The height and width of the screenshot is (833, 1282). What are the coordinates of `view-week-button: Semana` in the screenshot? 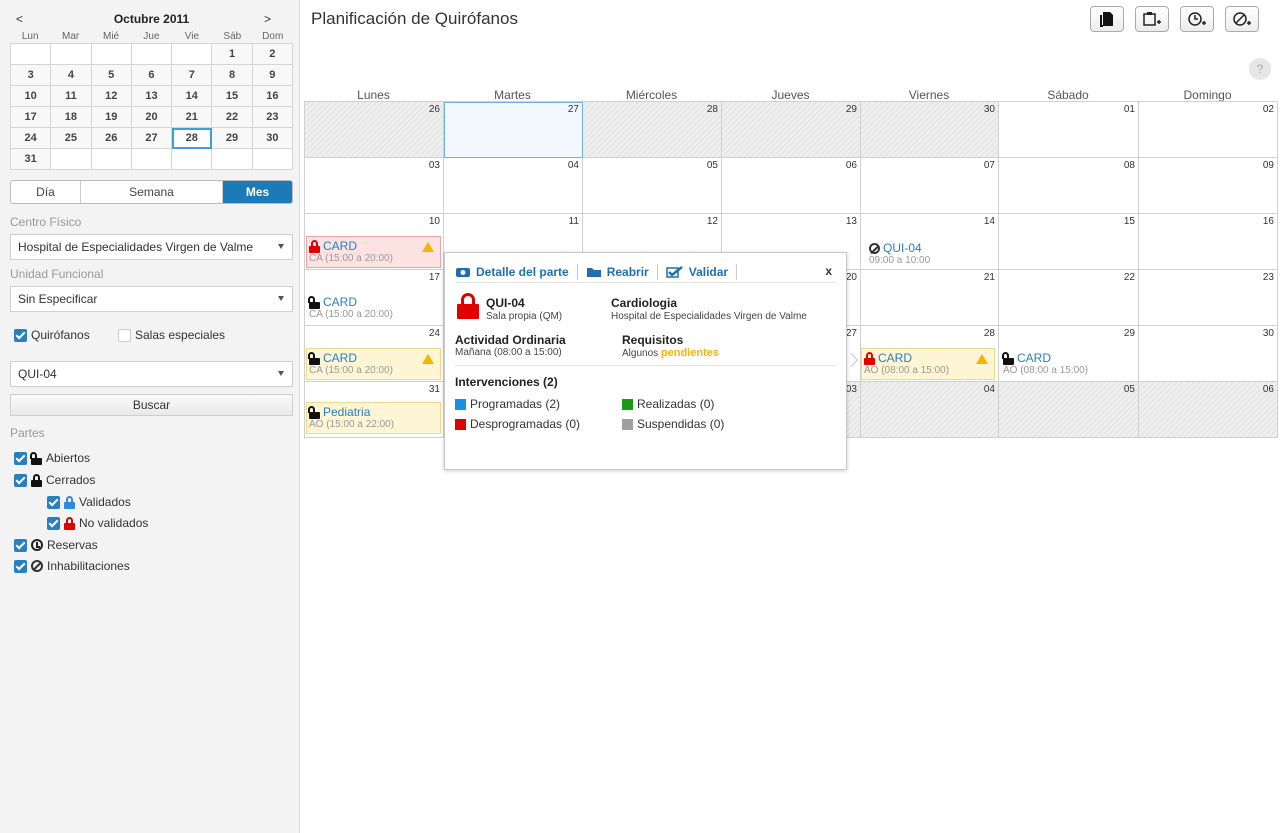 It's located at (152, 192).